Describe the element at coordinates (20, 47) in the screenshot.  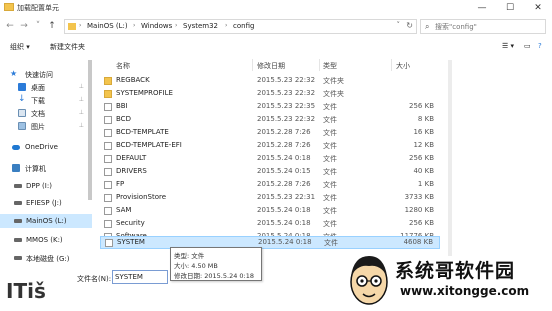
I see `organize-button: 组织 ▾` at that location.